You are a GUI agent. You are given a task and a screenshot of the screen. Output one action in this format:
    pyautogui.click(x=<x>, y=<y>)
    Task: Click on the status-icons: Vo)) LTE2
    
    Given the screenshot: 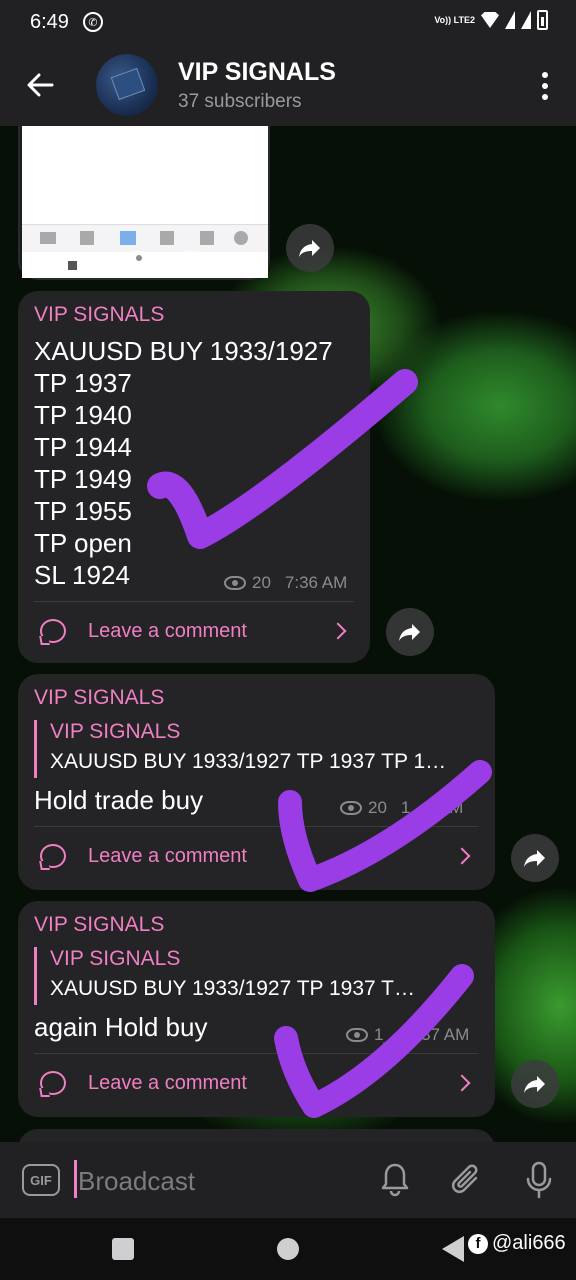 What is the action you would take?
    pyautogui.click(x=491, y=20)
    